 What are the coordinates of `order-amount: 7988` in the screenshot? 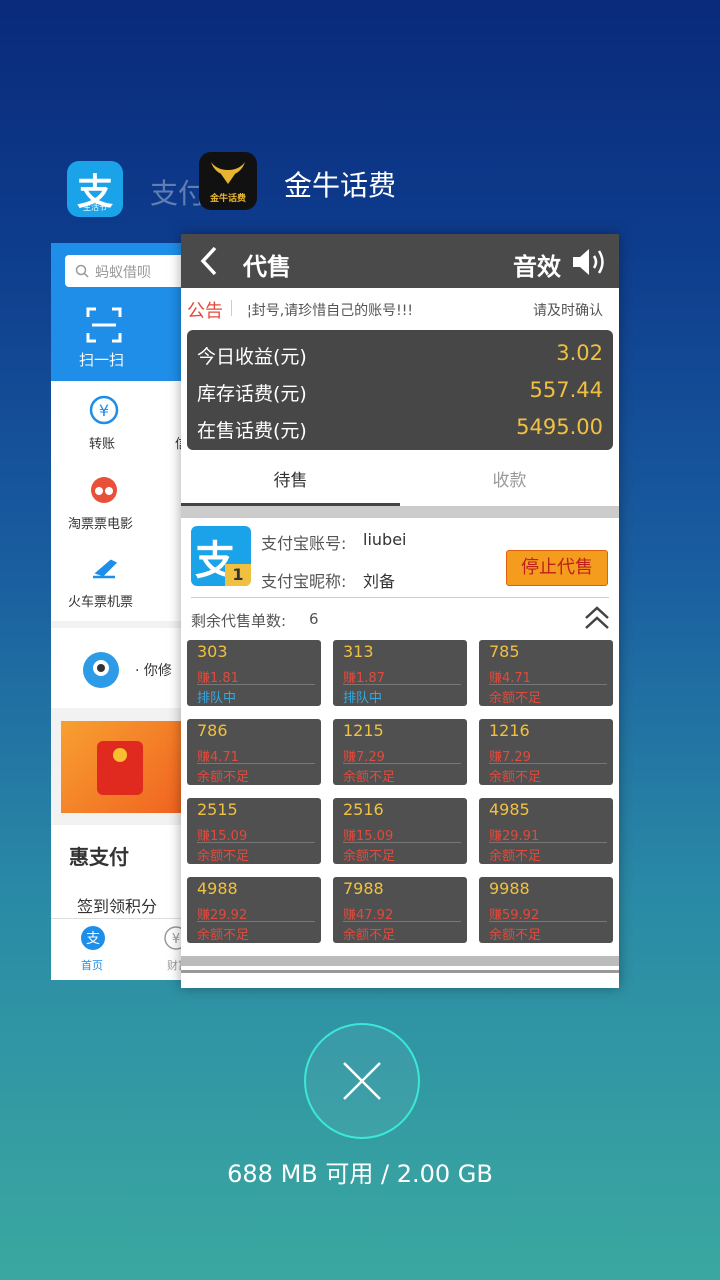 It's located at (363, 888).